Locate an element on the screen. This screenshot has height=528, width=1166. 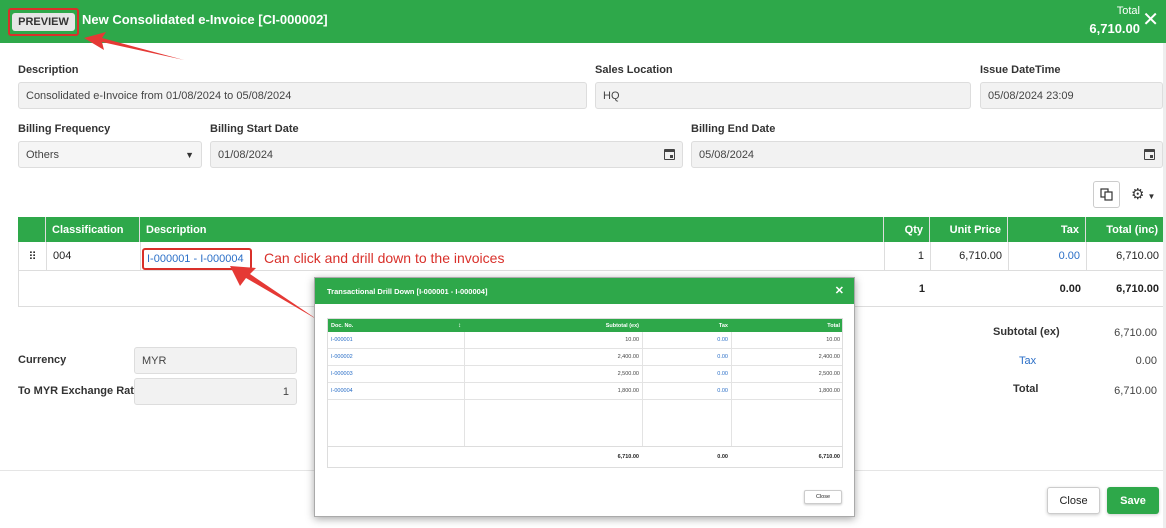
row-classification: 004 is located at coordinates (94, 256).